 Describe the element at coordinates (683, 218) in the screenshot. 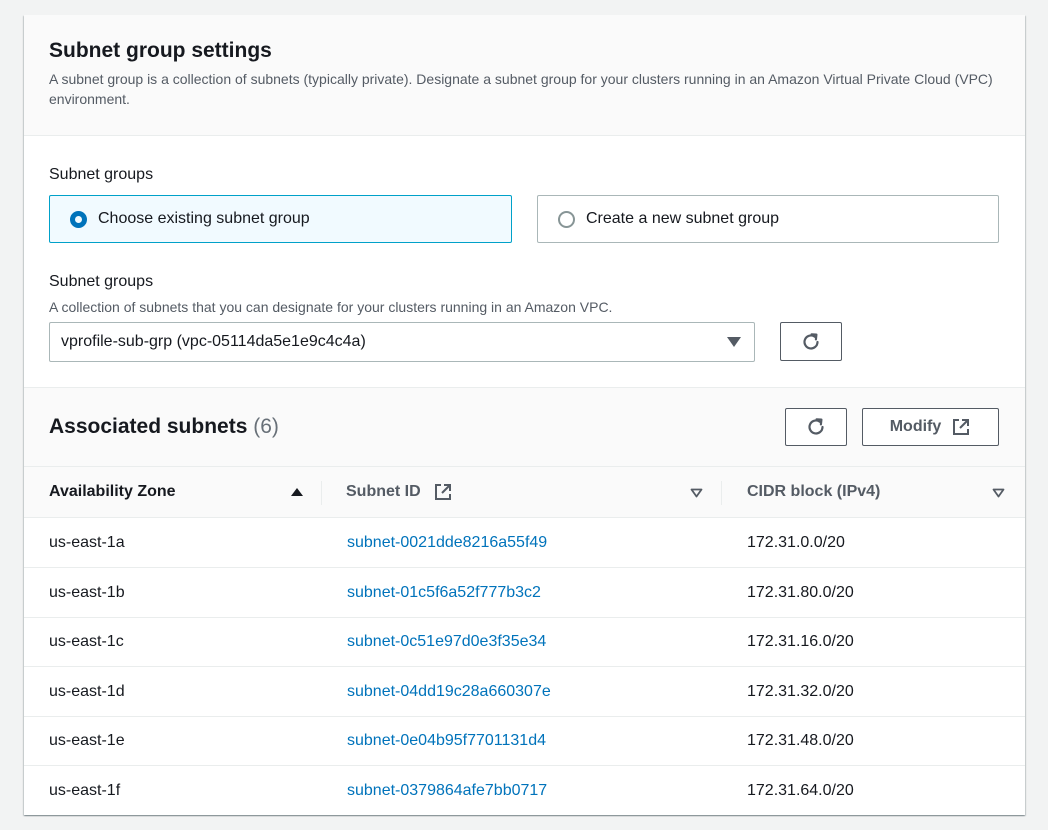

I see `create-new-label: Create a new subnet group` at that location.